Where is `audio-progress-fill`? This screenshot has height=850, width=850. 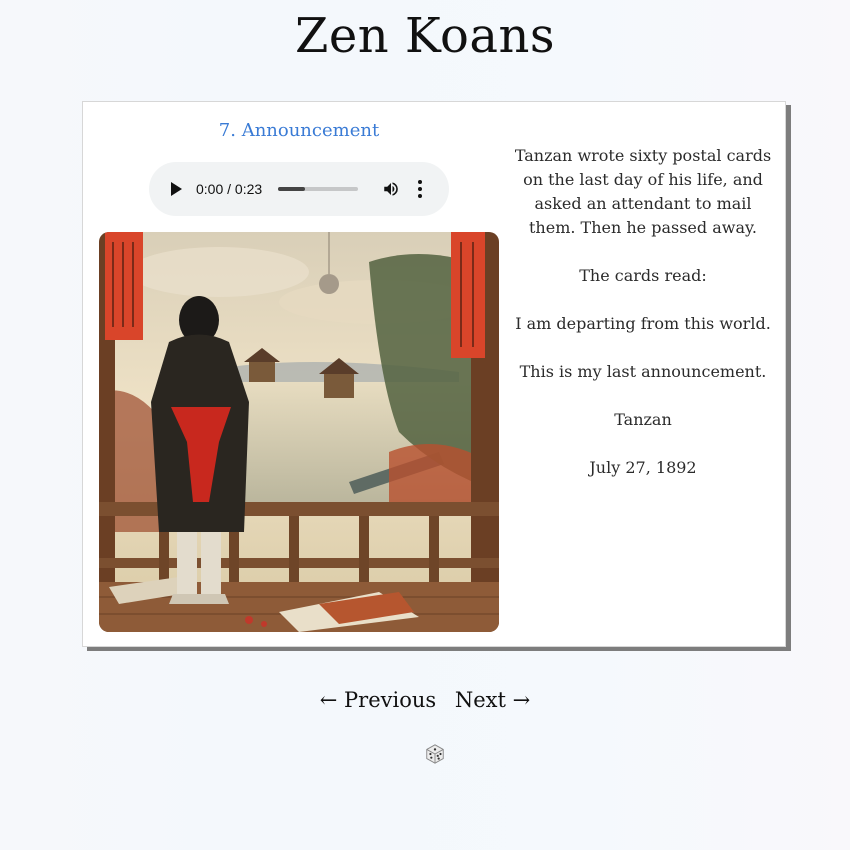
audio-progress-fill is located at coordinates (291, 189).